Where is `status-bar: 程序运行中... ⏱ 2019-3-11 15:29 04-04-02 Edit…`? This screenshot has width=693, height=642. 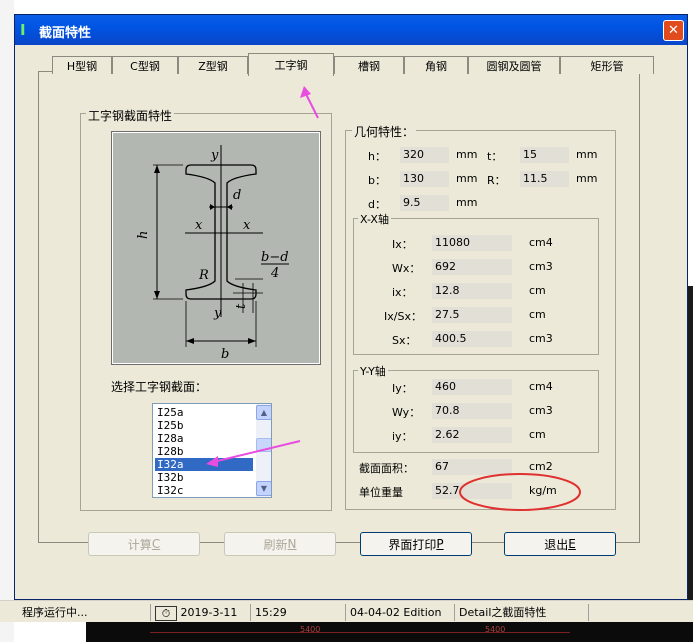
status-bar: 程序运行中... ⏱ 2019-3-11 15:29 04-04-02 Edit… is located at coordinates (346, 611).